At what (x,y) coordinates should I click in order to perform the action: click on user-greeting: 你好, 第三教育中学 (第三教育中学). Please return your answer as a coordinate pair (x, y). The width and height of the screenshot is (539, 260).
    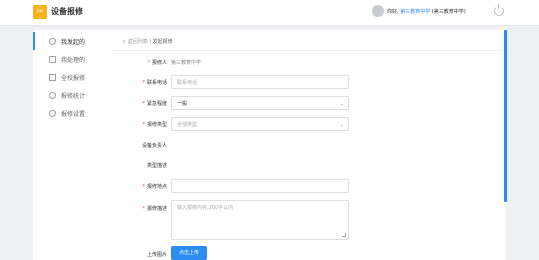
    Looking at the image, I should click on (426, 11).